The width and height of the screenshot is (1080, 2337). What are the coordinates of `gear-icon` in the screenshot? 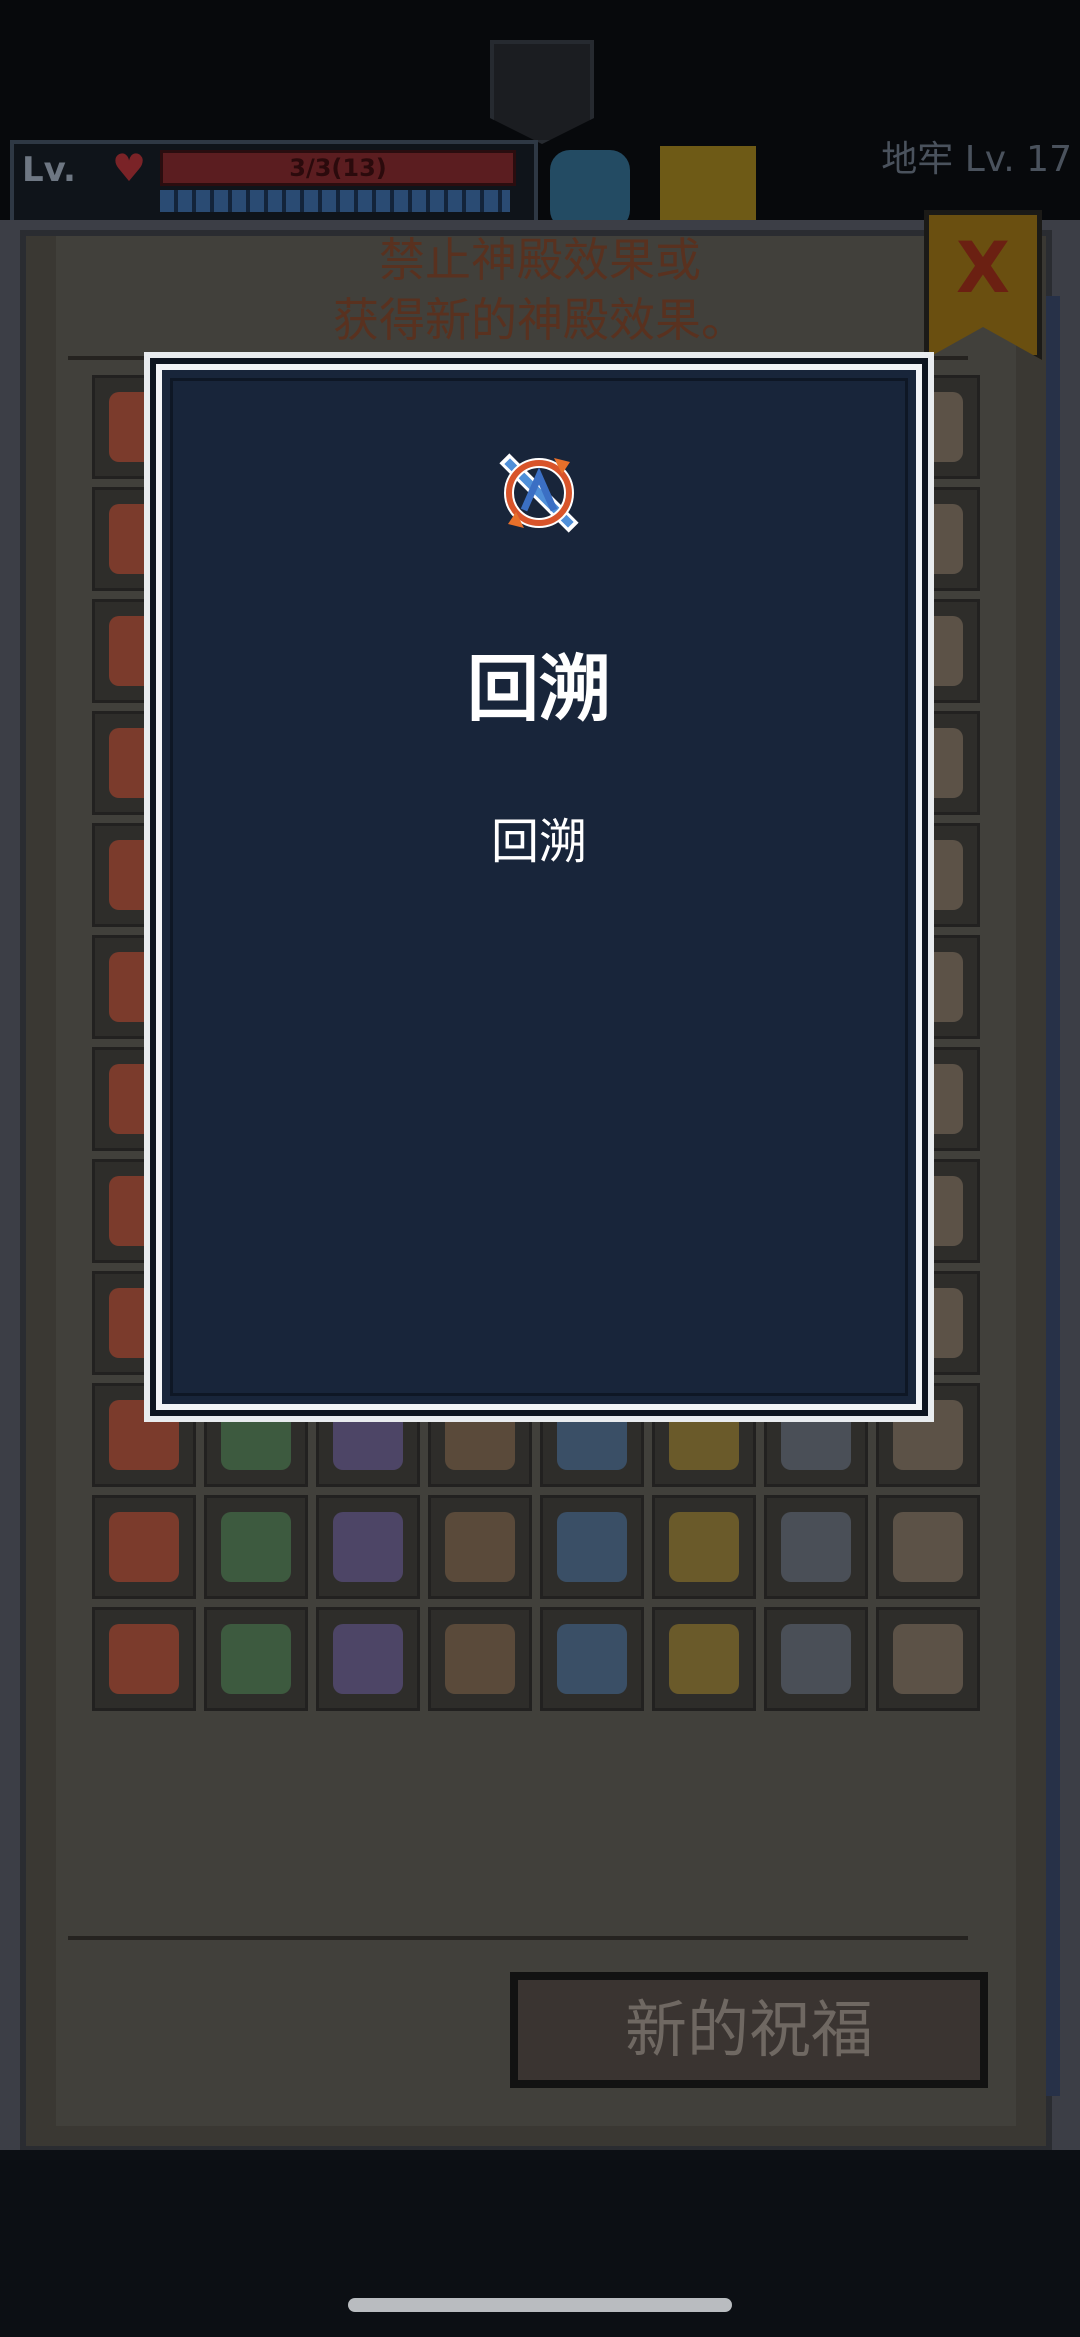 It's located at (368, 1435).